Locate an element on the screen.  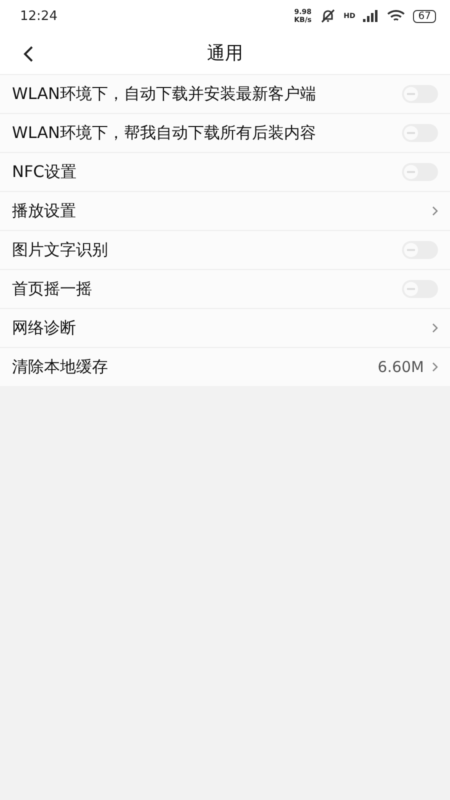
settings-row: 清除本地缓存 6.60M is located at coordinates (225, 366).